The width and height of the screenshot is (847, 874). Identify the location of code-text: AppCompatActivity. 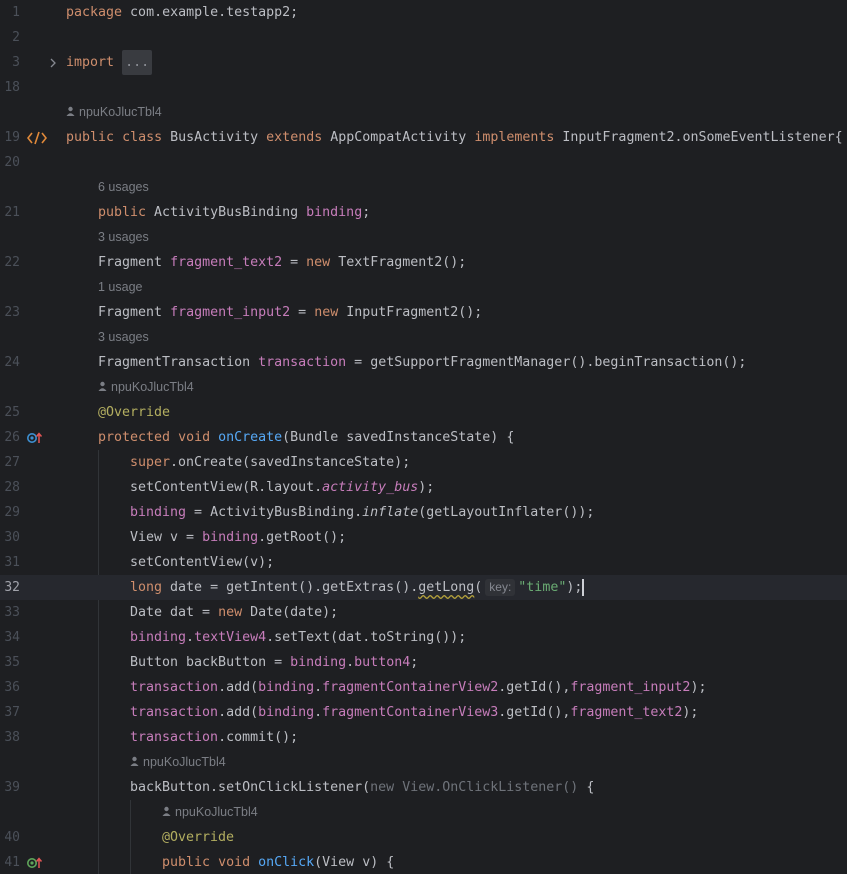
(398, 137).